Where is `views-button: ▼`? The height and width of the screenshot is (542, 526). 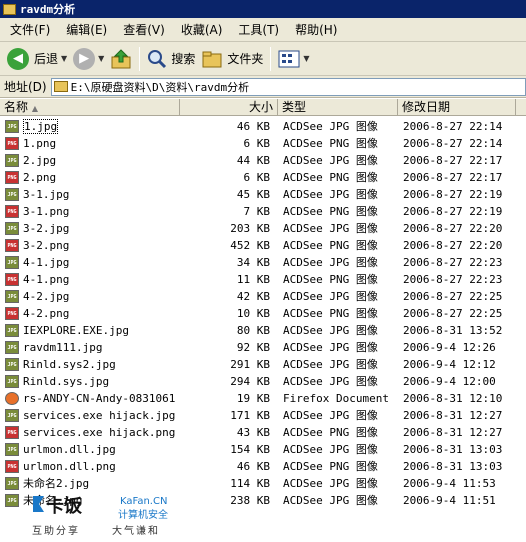
views-button: ▼ is located at coordinates (293, 59).